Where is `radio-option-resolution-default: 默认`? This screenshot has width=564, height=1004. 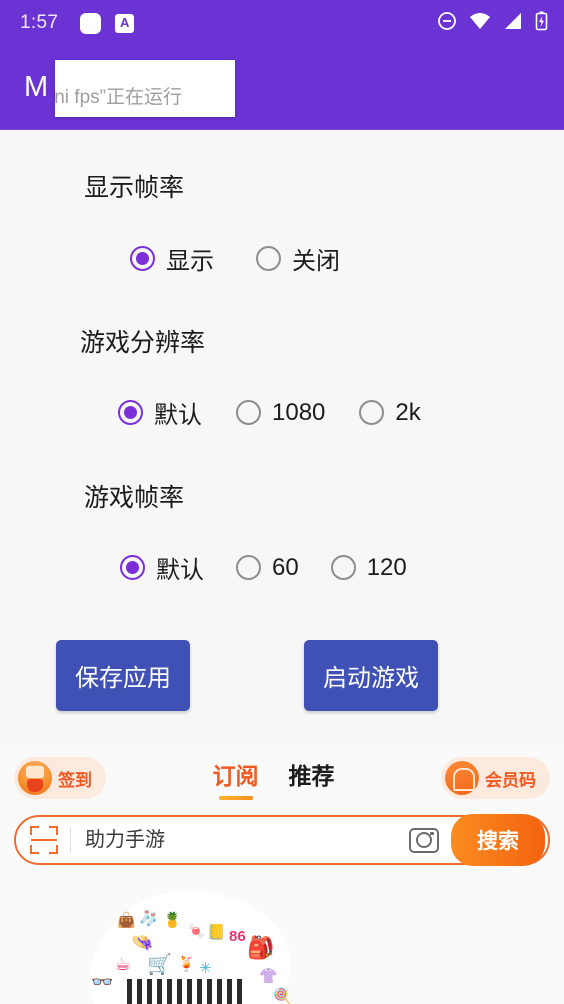 radio-option-resolution-default: 默认 is located at coordinates (160, 412).